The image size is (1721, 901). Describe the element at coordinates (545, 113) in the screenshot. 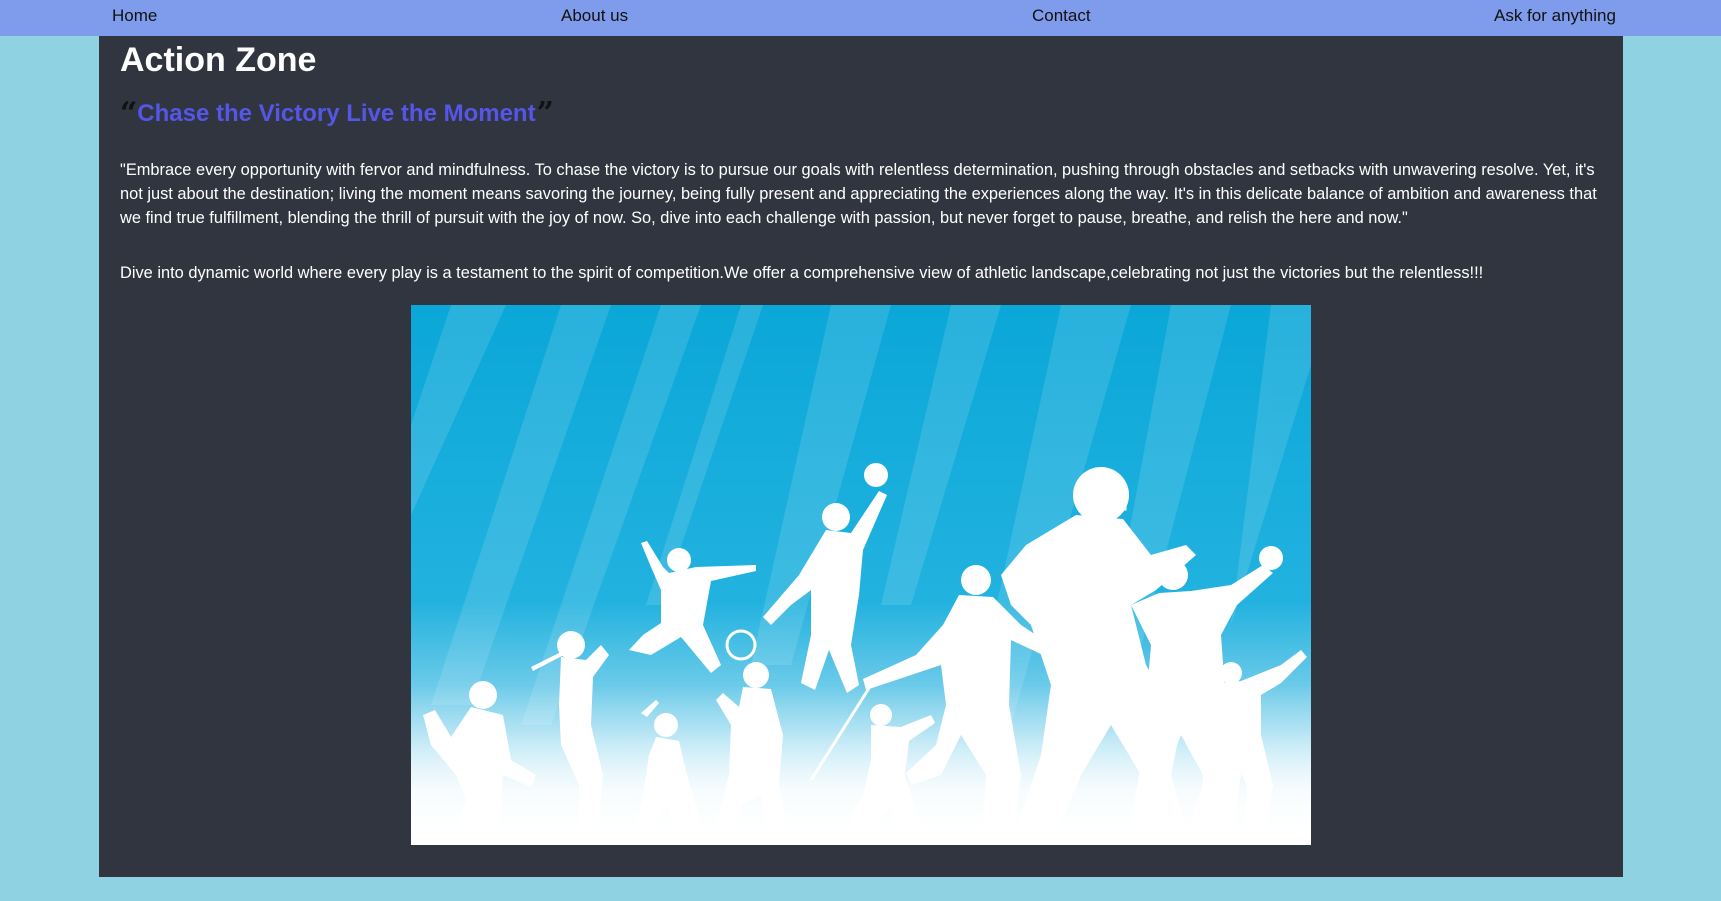

I see `close-quote-icon: ”` at that location.